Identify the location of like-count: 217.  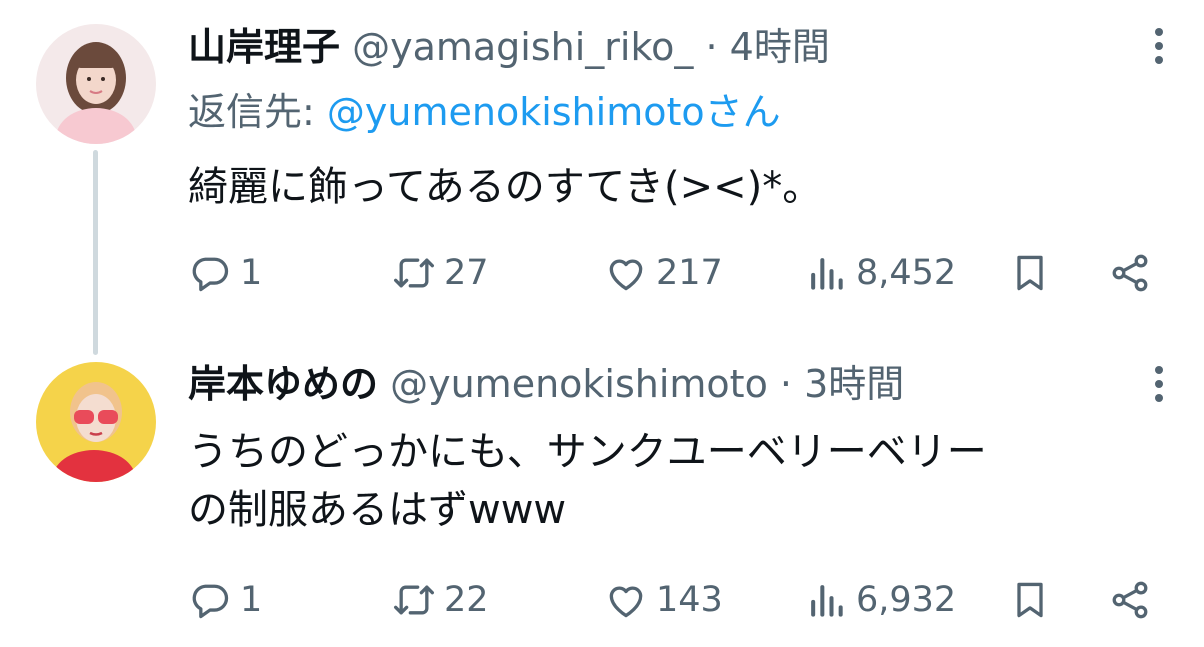
(689, 273).